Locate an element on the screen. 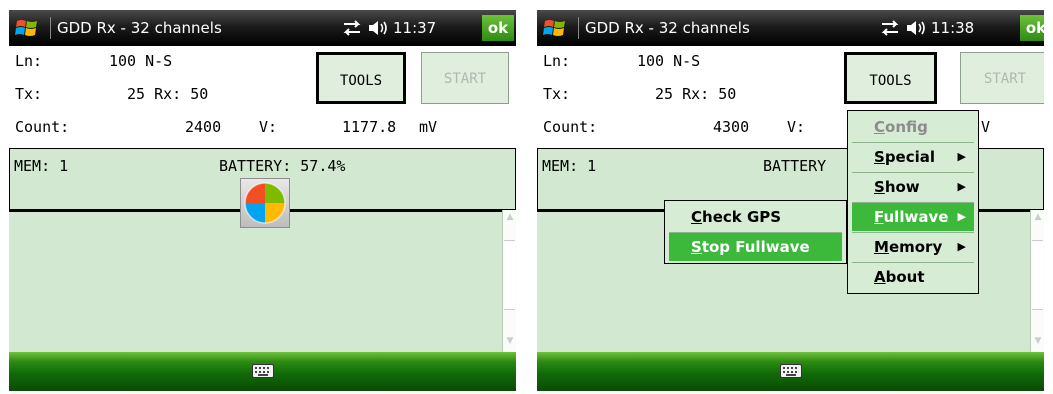 The height and width of the screenshot is (394, 1053). windows-start-logo-icon is located at coordinates (265, 203).